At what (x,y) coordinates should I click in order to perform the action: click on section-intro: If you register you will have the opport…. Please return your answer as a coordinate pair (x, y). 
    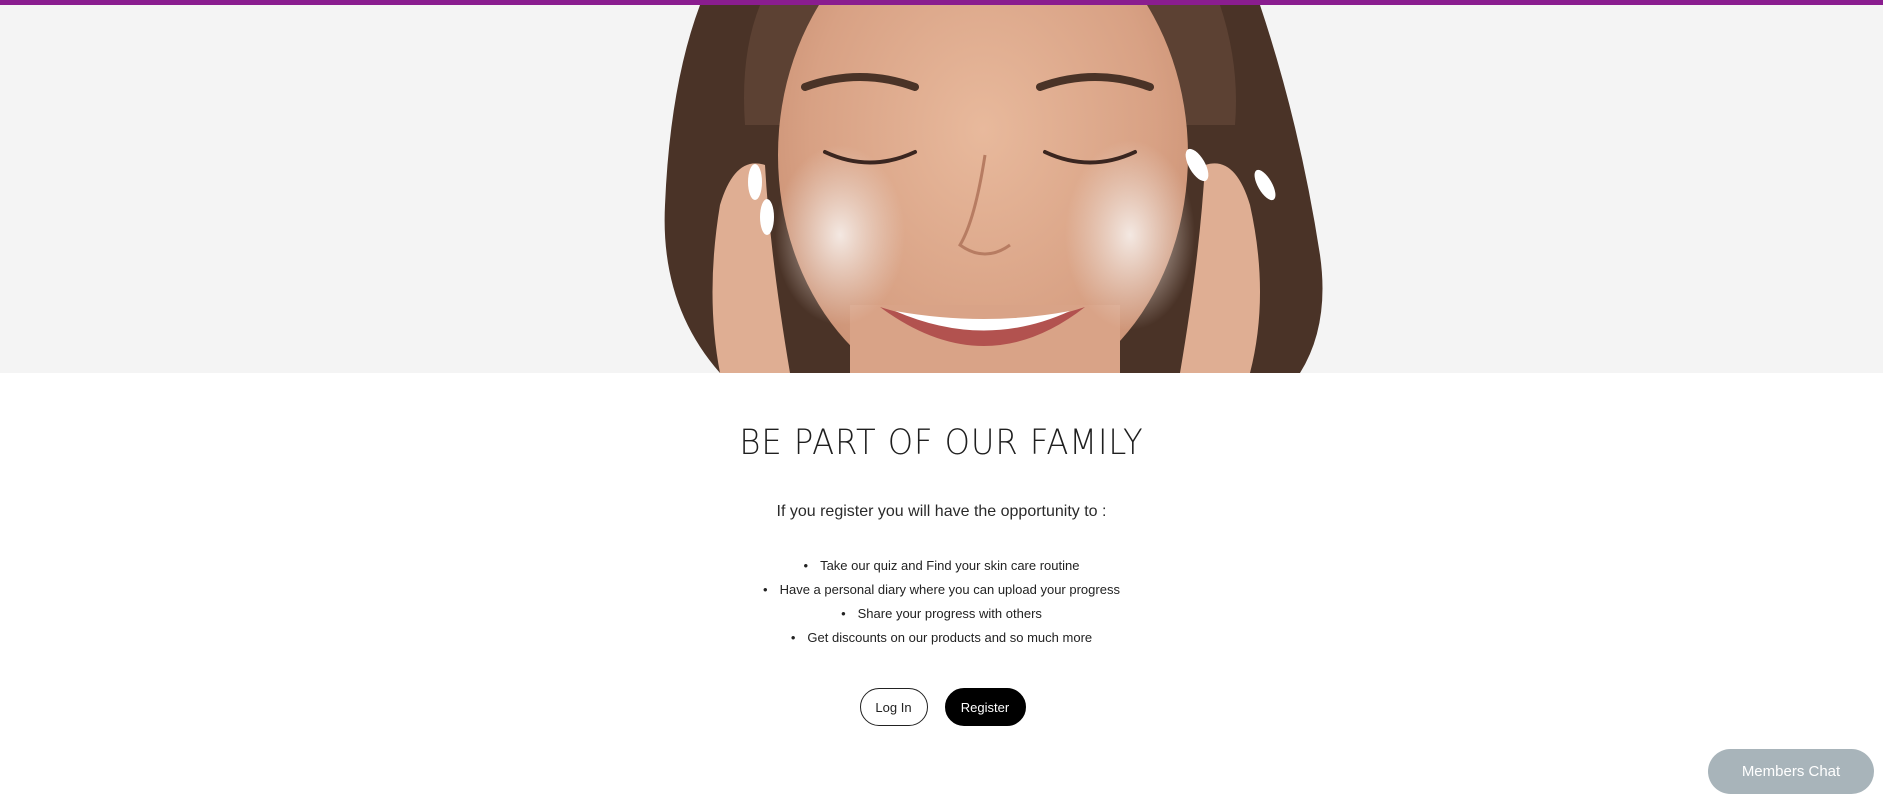
    Looking at the image, I should click on (941, 511).